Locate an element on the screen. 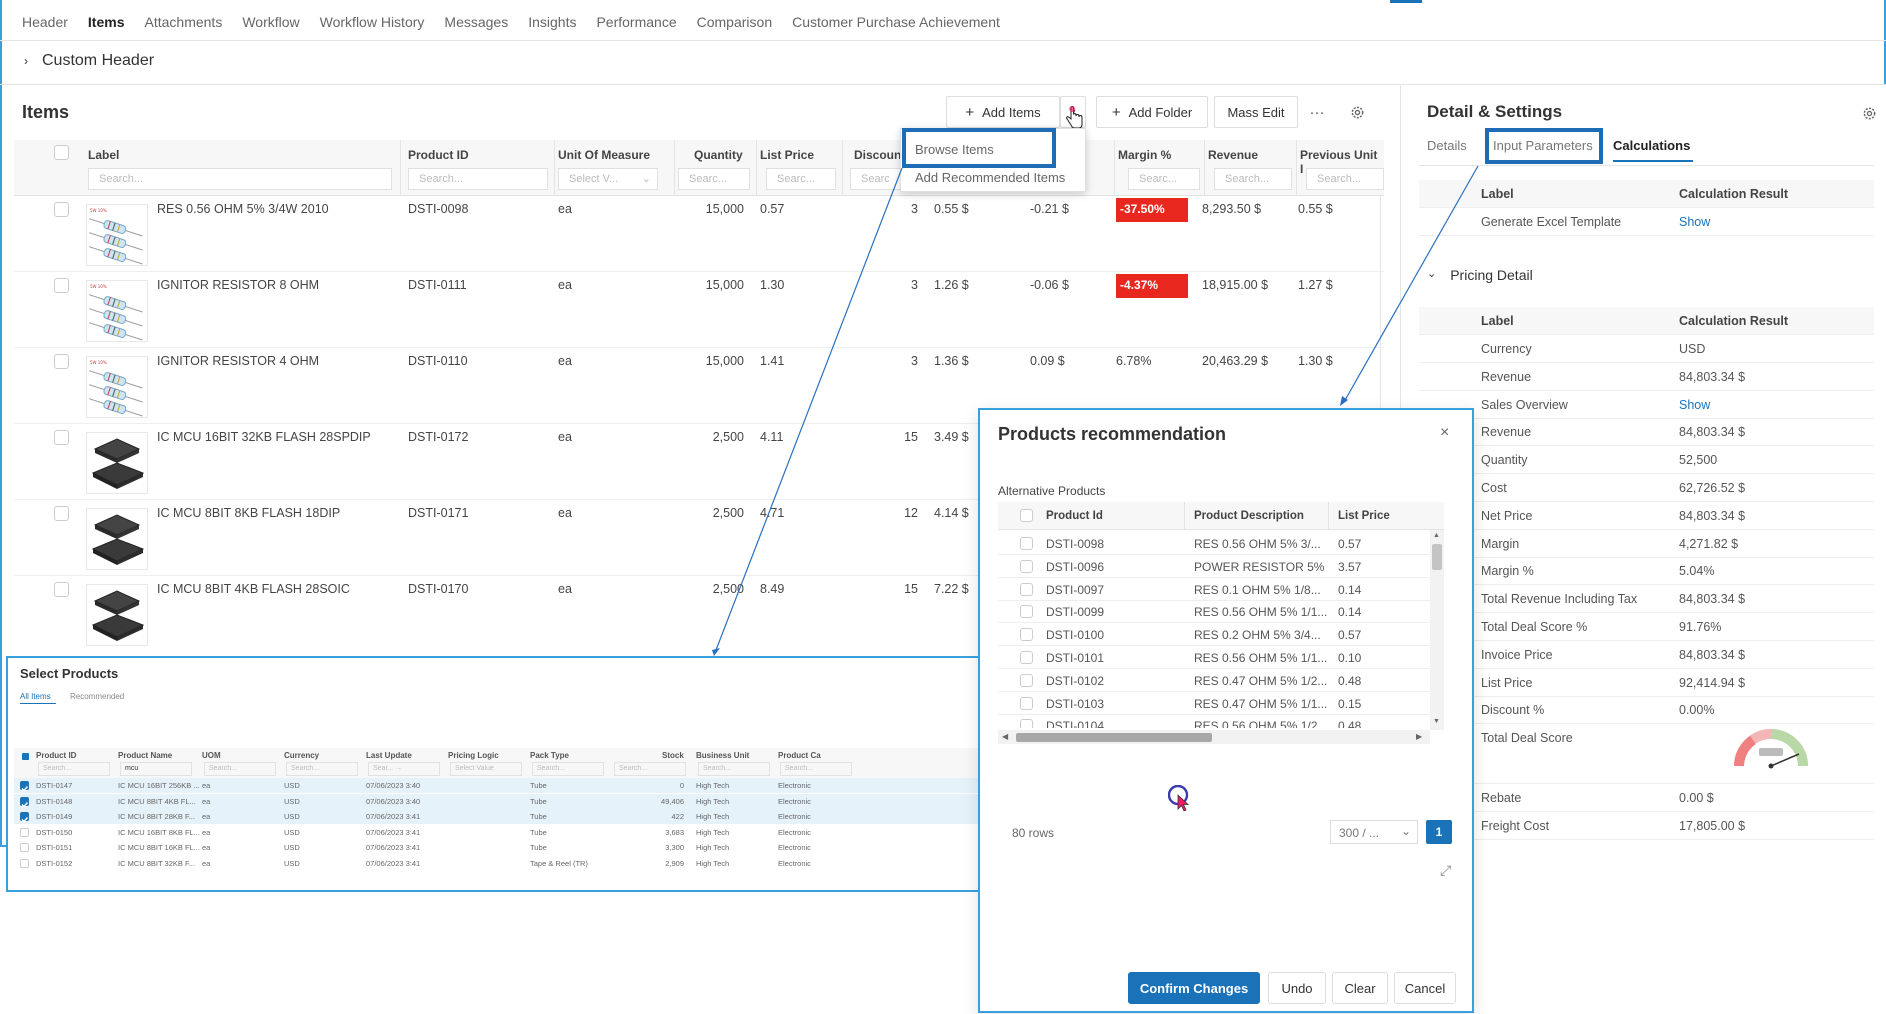 The height and width of the screenshot is (1014, 1886). modal-title: Products recommendation is located at coordinates (1112, 434).